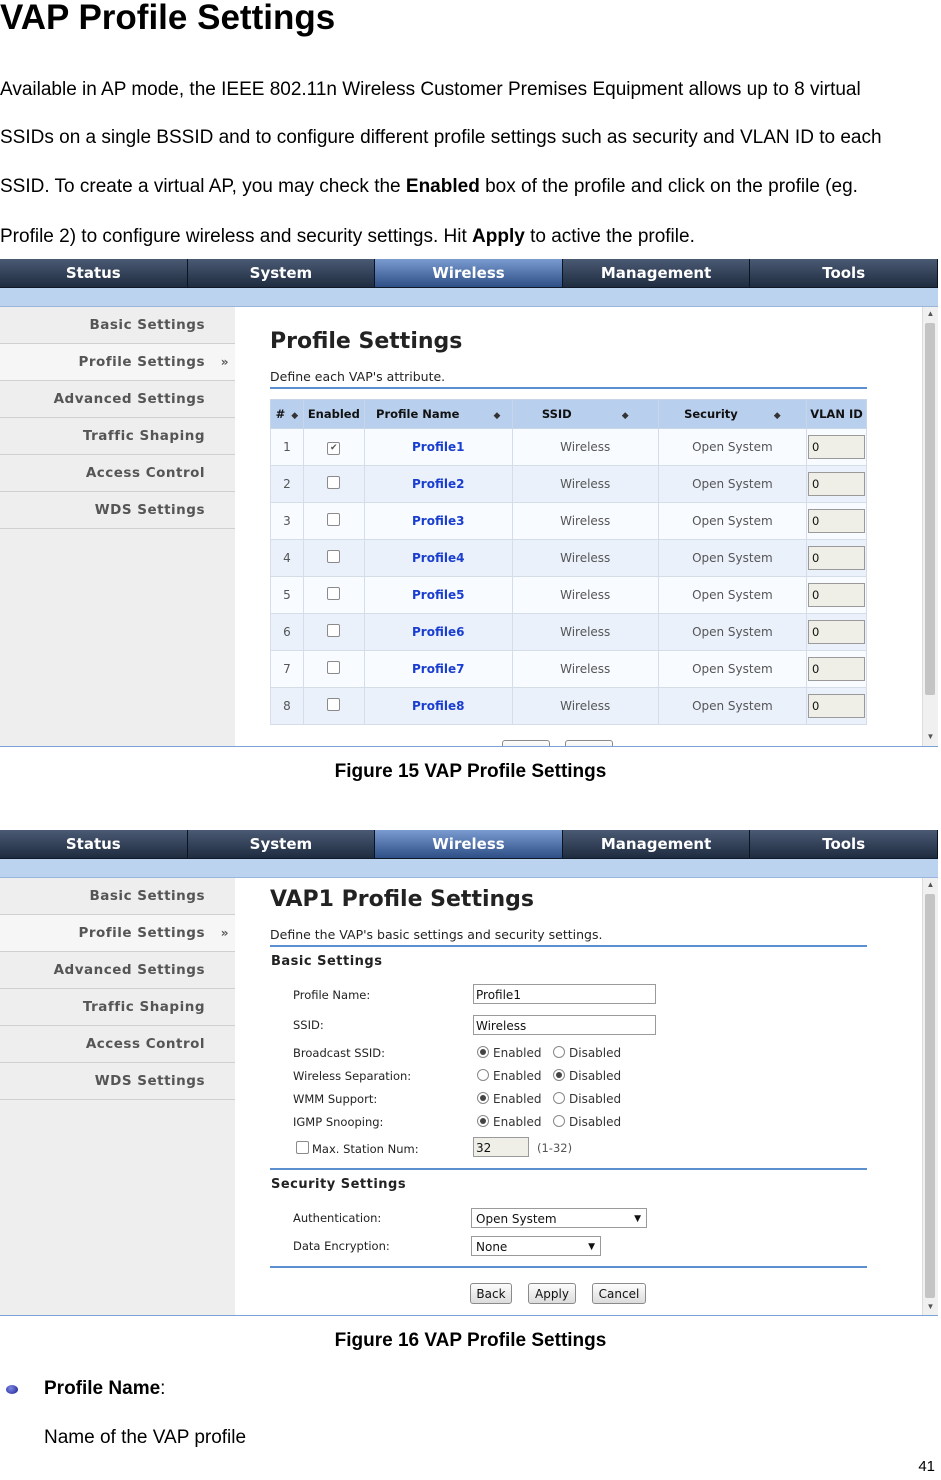 This screenshot has width=941, height=1480. What do you see at coordinates (438, 706) in the screenshot?
I see `profile-link: Profile8` at bounding box center [438, 706].